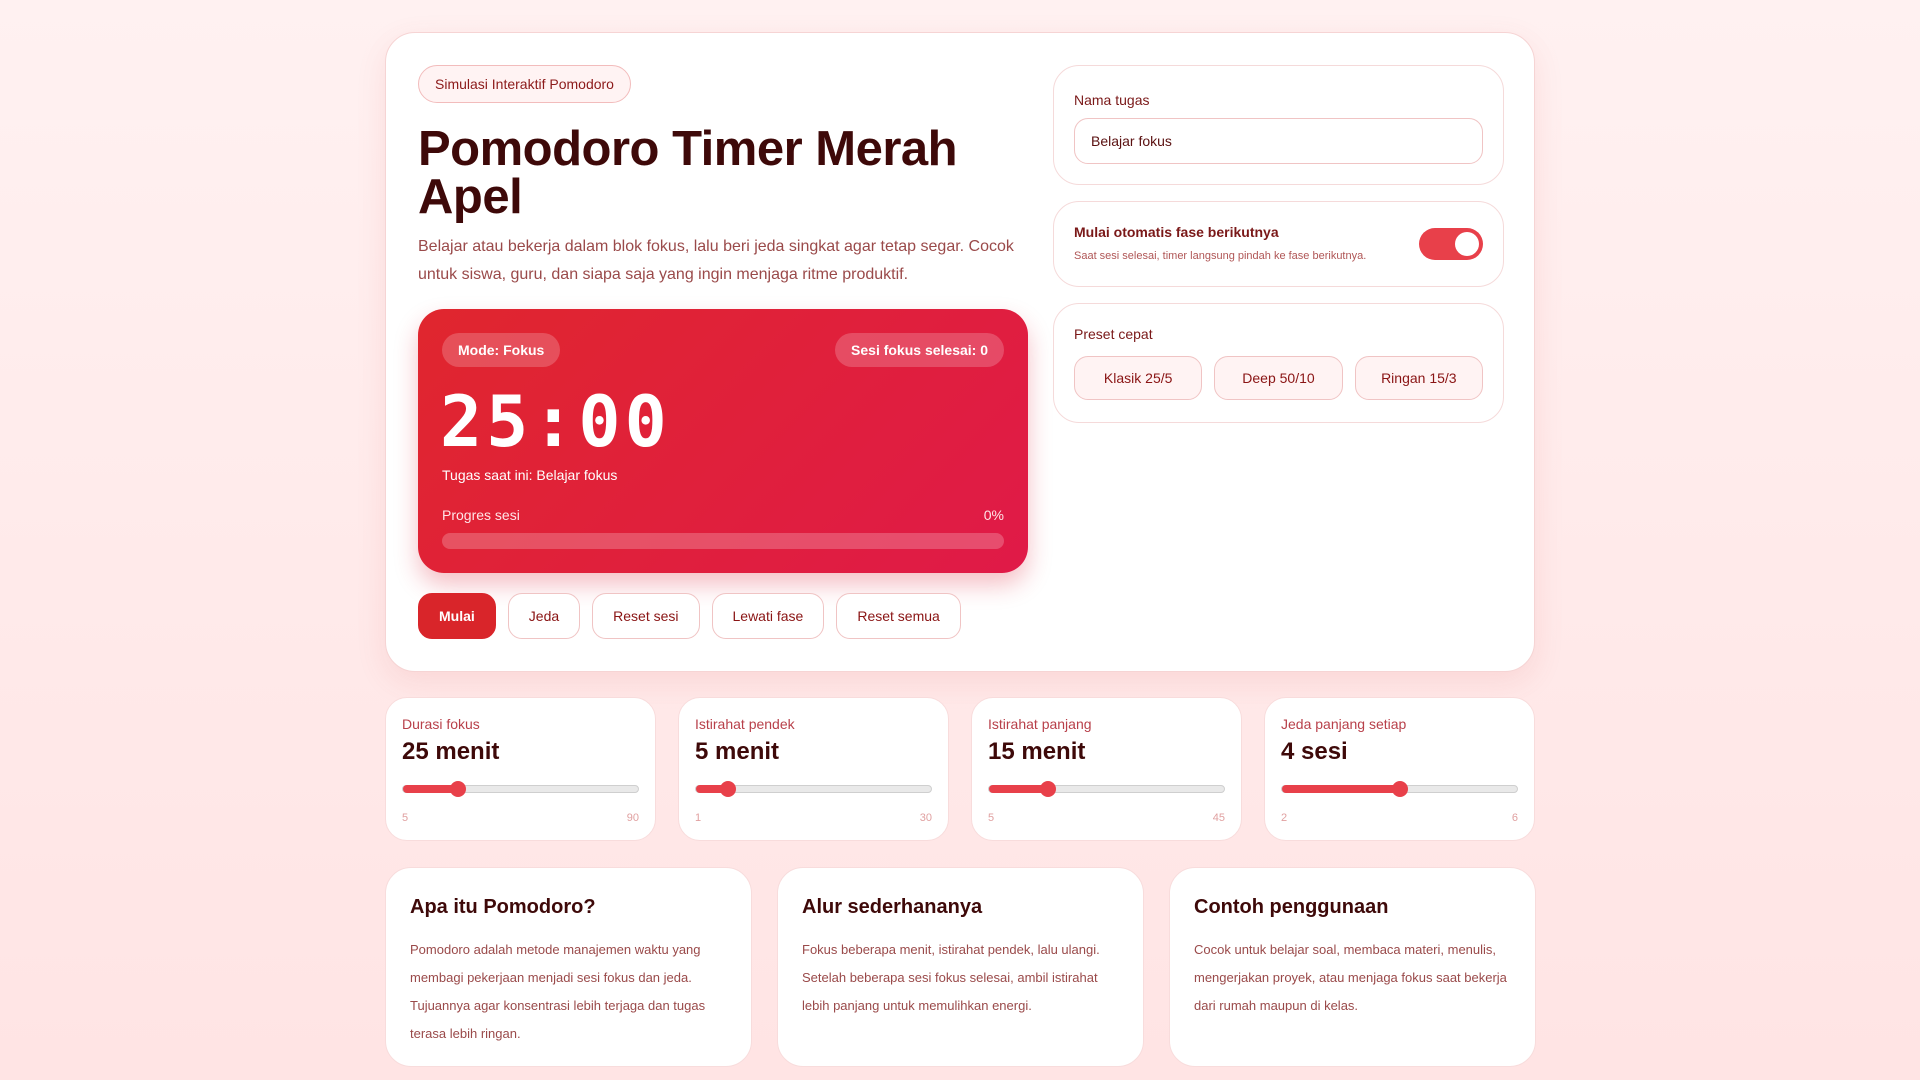  I want to click on toggle-knob, so click(1467, 244).